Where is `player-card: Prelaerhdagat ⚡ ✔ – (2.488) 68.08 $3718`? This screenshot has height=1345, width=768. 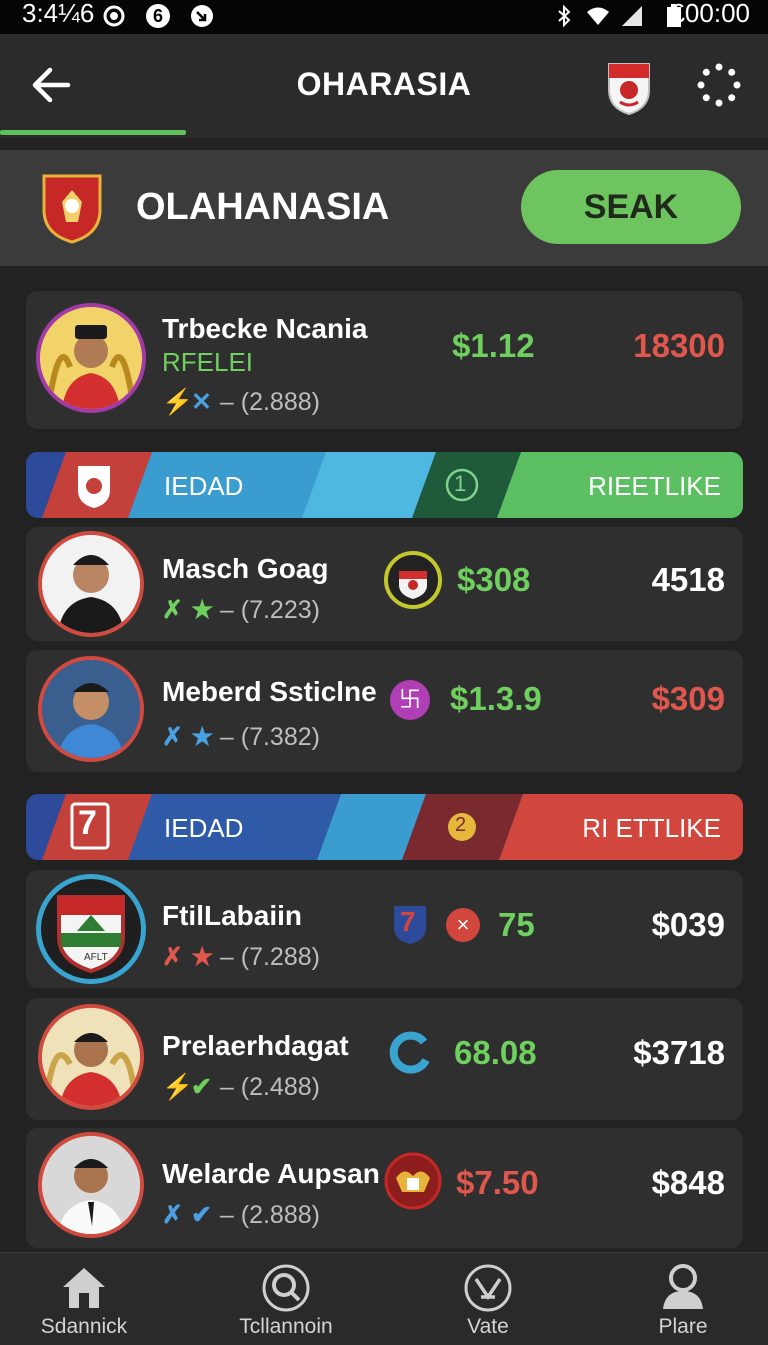
player-card: Prelaerhdagat ⚡ ✔ – (2.488) 68.08 $3718 is located at coordinates (384, 1059).